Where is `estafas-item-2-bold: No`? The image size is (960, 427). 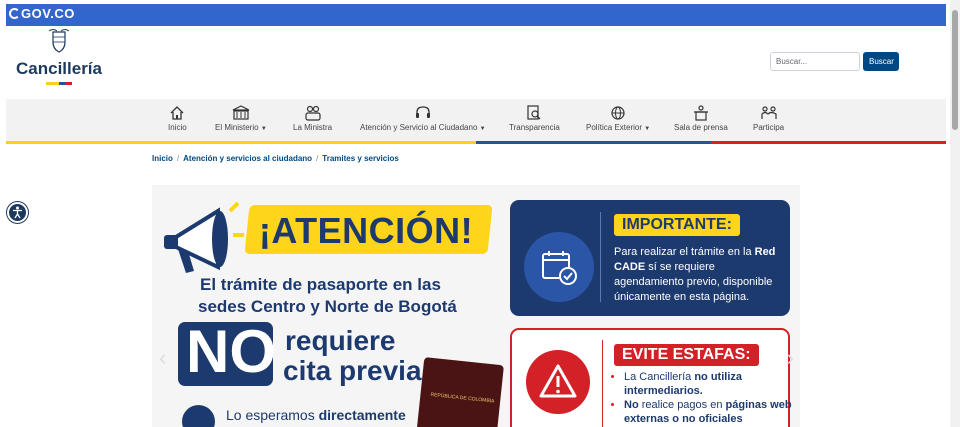
estafas-item-2-bold: No is located at coordinates (631, 405).